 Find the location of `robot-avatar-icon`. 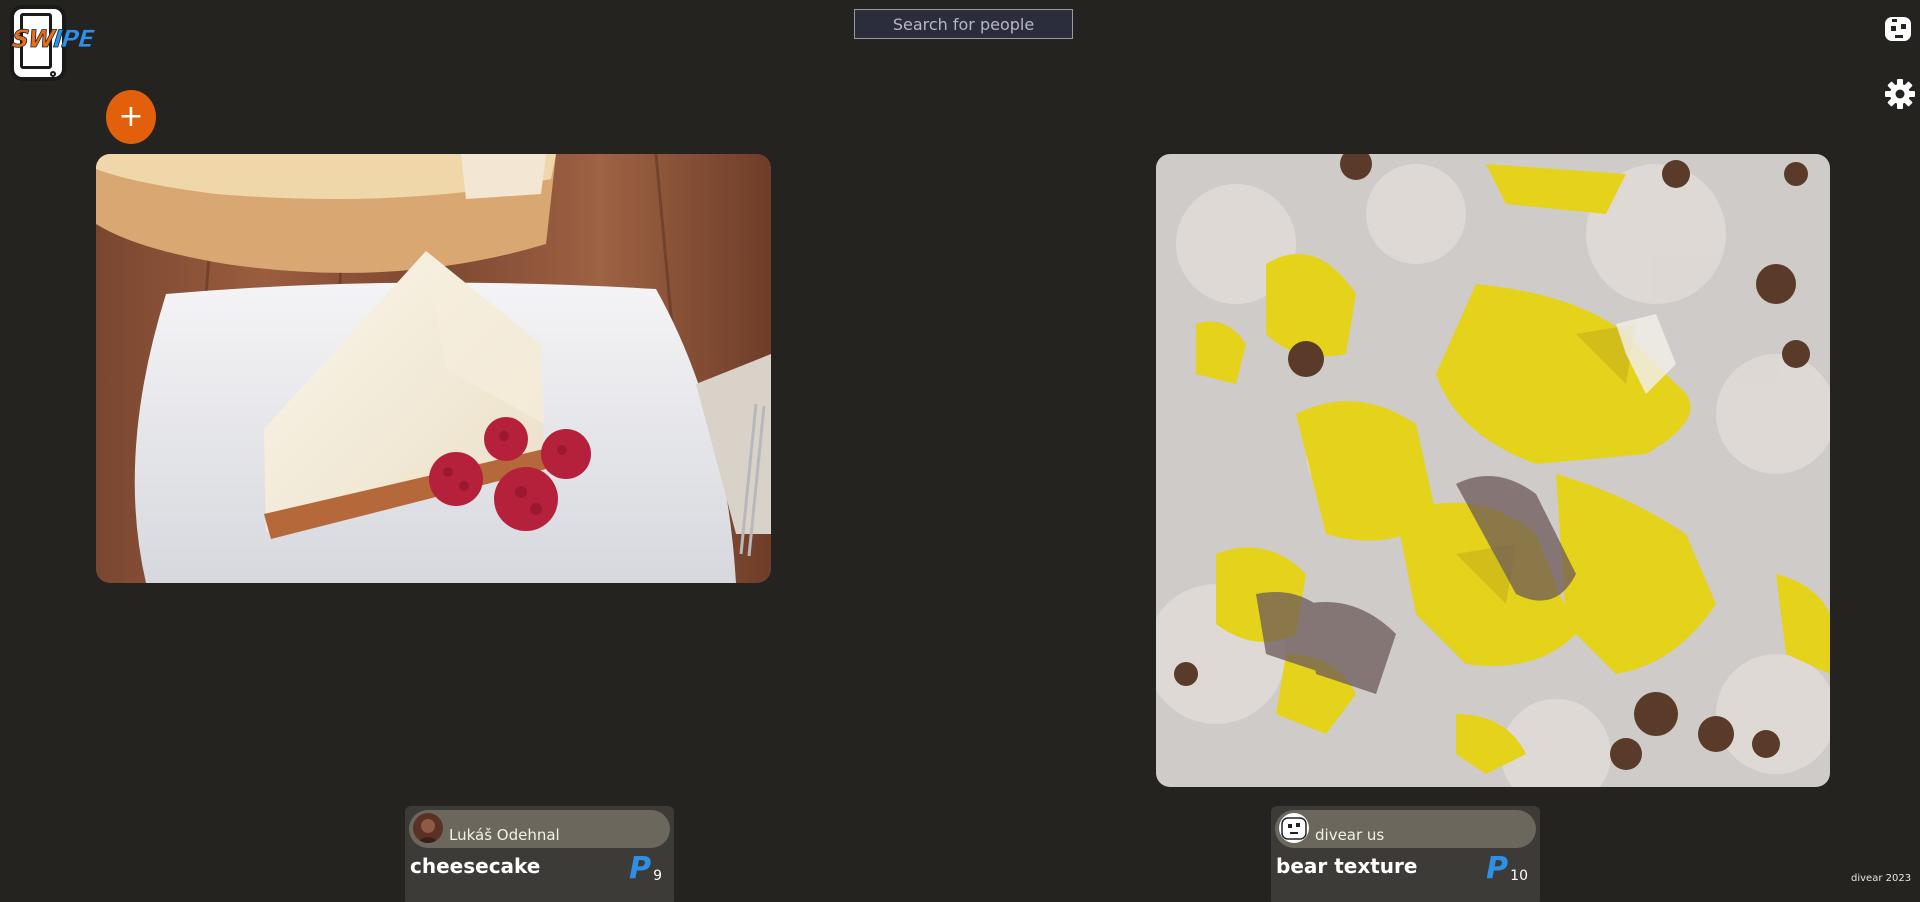

robot-avatar-icon is located at coordinates (1898, 29).